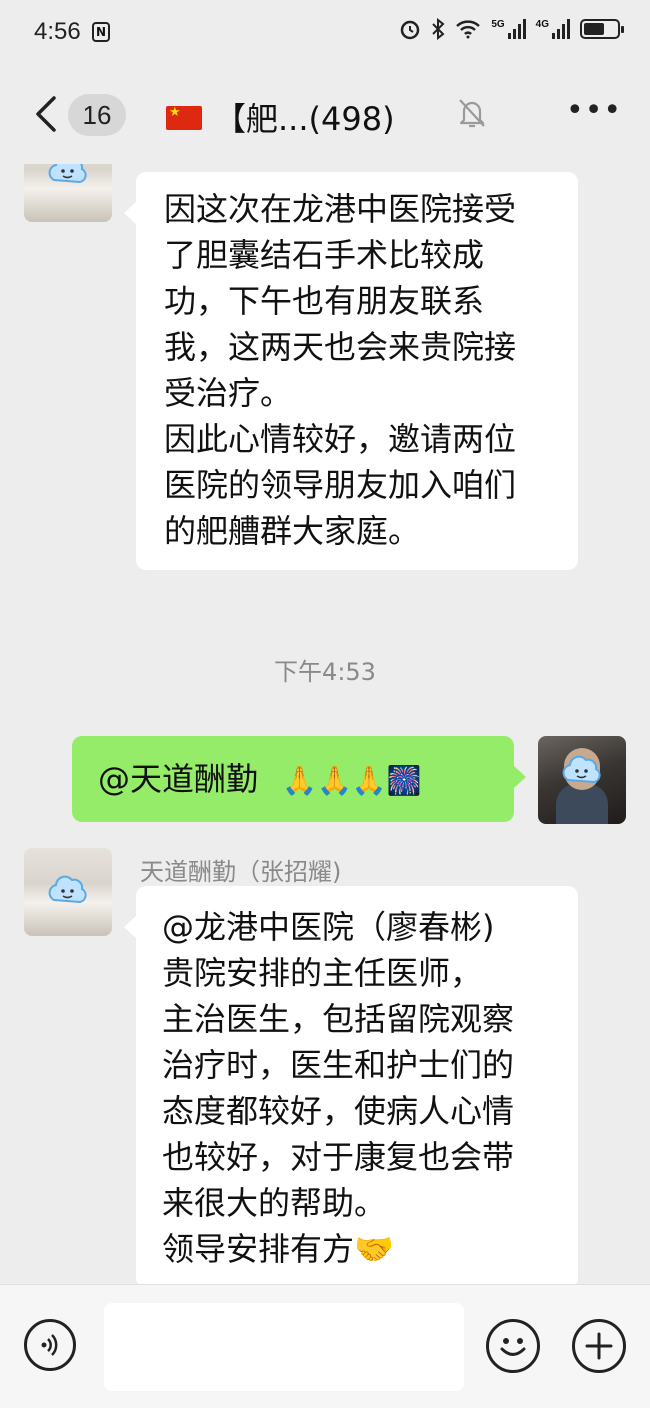  I want to click on message-bubble-self: @天道酬勤 🙏🙏🙏🎆, so click(299, 779).